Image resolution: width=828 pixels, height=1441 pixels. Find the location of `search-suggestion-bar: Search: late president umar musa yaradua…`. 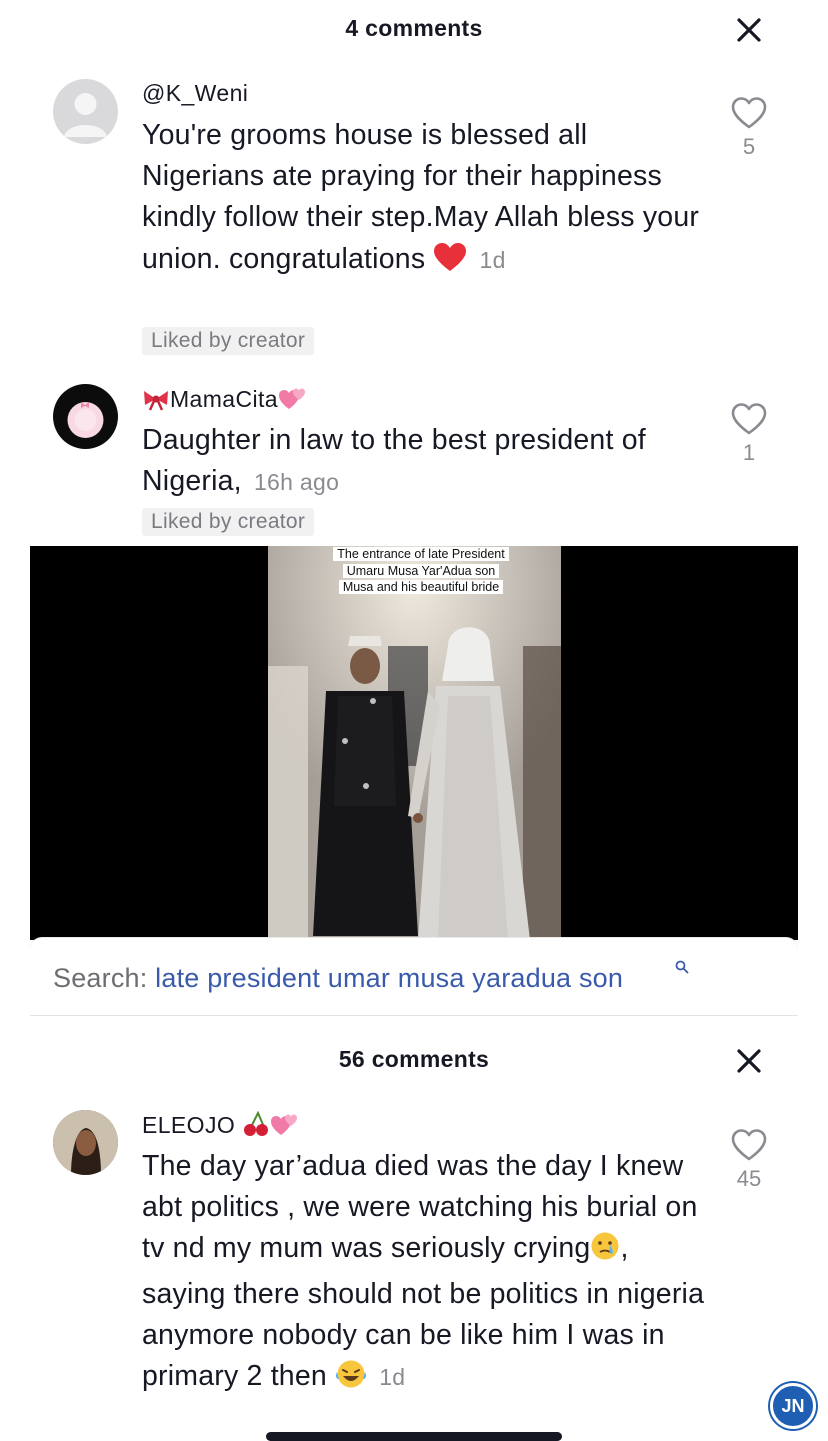

search-suggestion-bar: Search: late president umar musa yaradua… is located at coordinates (414, 977).